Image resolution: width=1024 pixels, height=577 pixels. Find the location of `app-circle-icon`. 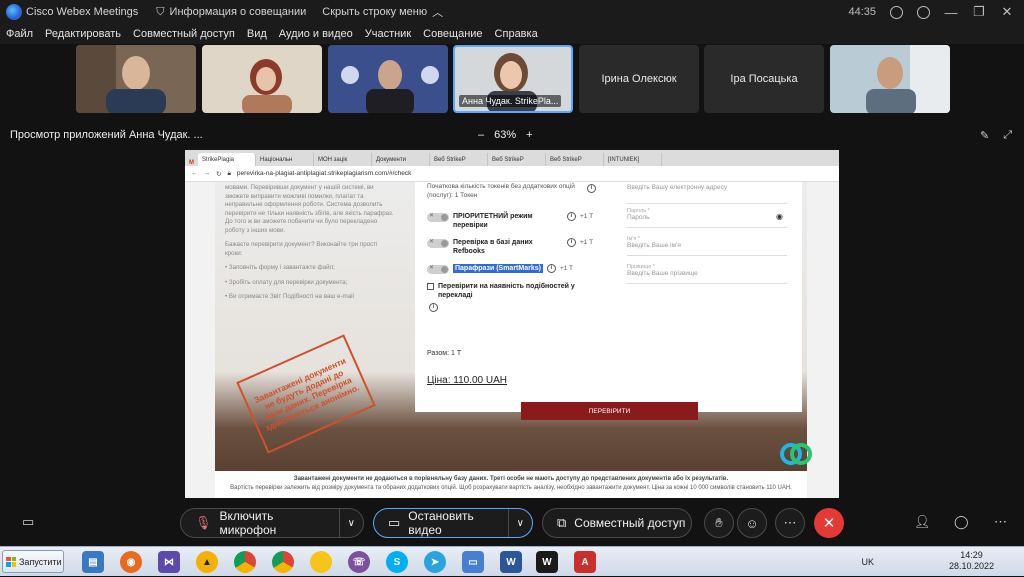

app-circle-icon is located at coordinates (321, 562).